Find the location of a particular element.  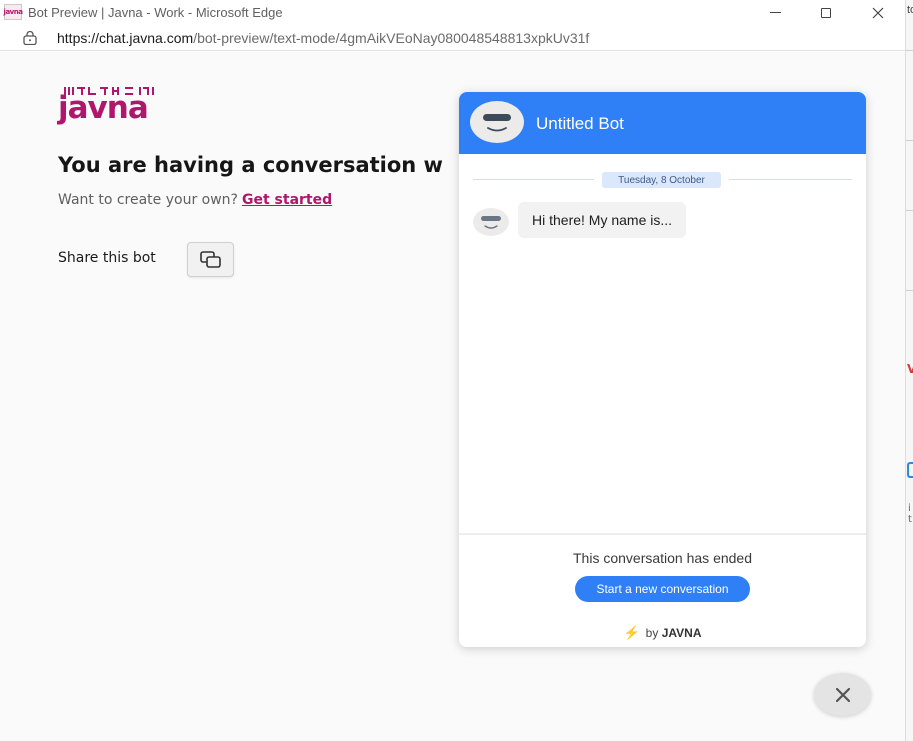

share-bot-label: Share this bot is located at coordinates (107, 258).